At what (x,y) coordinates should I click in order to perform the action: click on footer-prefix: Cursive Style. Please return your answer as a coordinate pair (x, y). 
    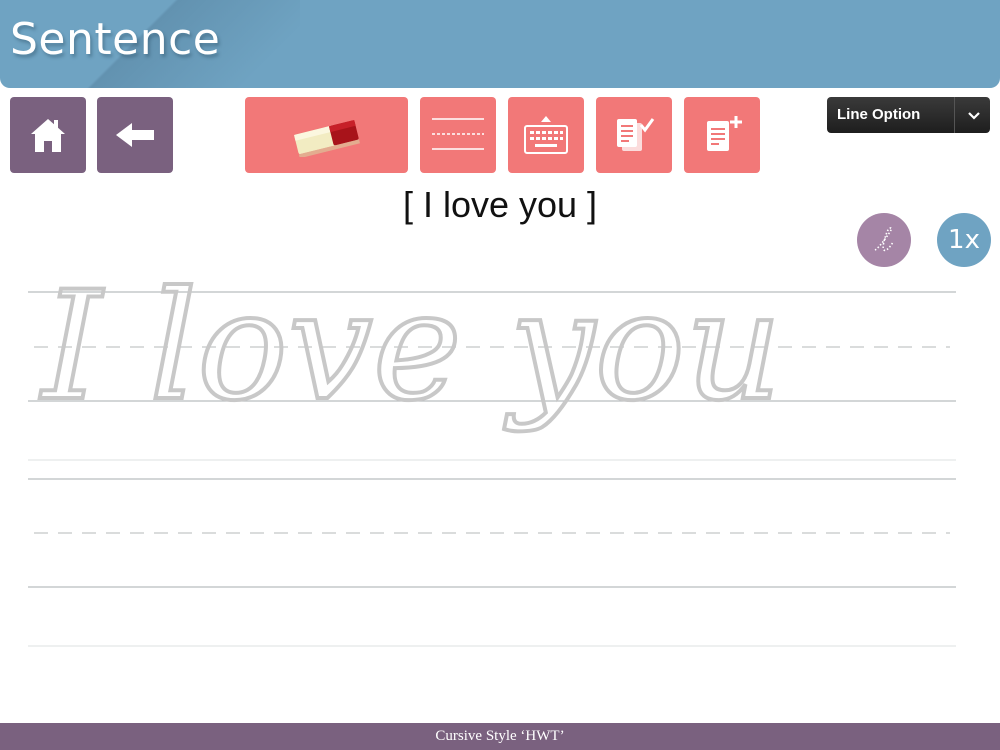
    Looking at the image, I should click on (476, 736).